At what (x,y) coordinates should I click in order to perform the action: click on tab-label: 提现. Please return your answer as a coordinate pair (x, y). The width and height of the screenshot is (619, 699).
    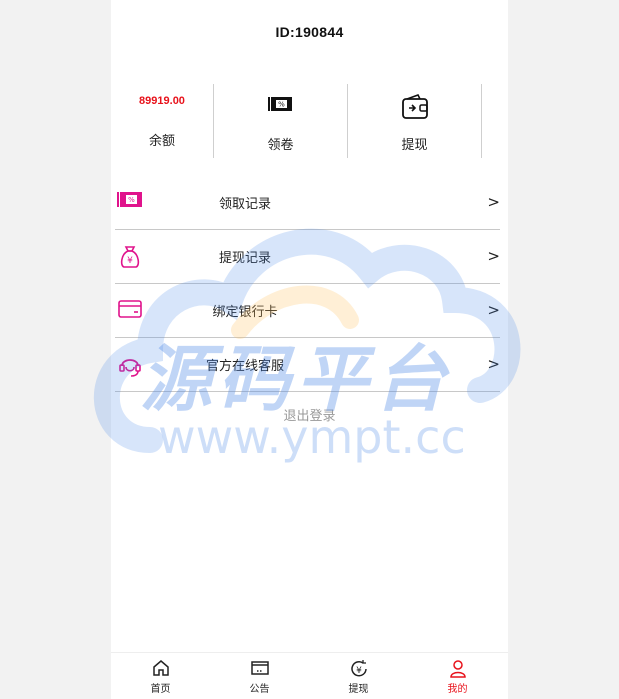
    Looking at the image, I should click on (358, 689).